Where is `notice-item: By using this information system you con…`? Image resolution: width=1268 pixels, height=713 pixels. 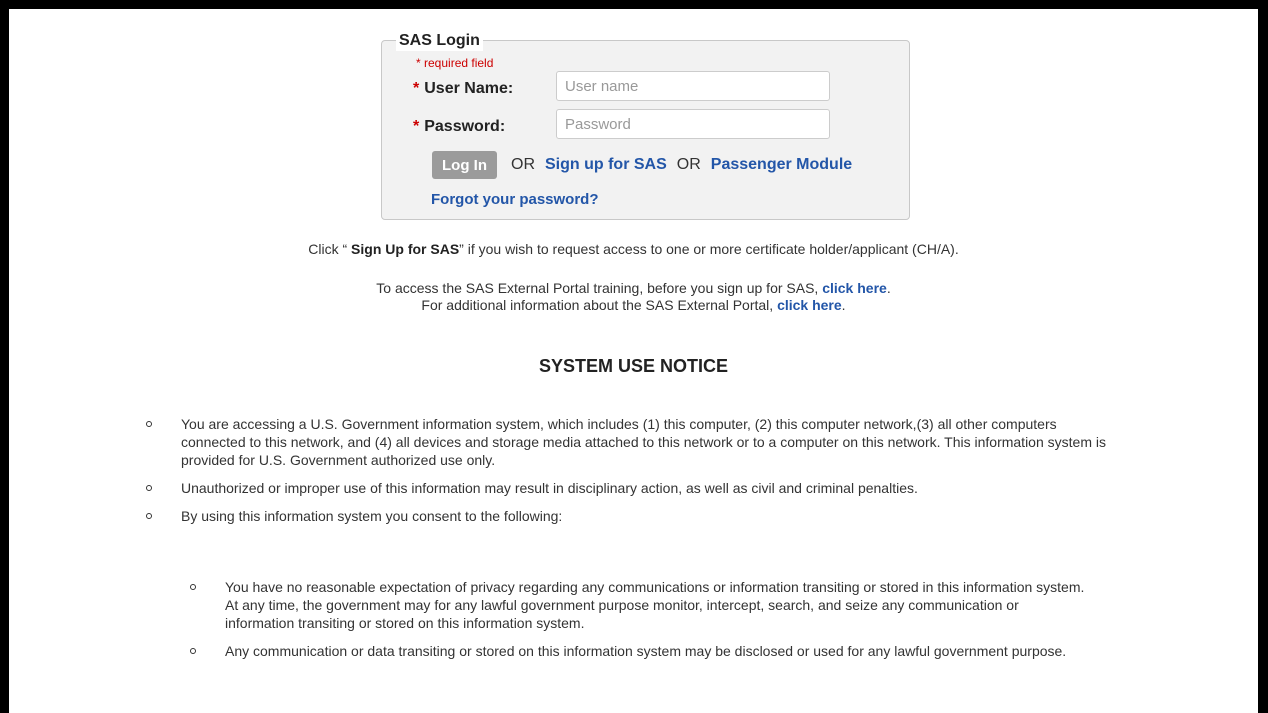 notice-item: By using this information system you con… is located at coordinates (629, 516).